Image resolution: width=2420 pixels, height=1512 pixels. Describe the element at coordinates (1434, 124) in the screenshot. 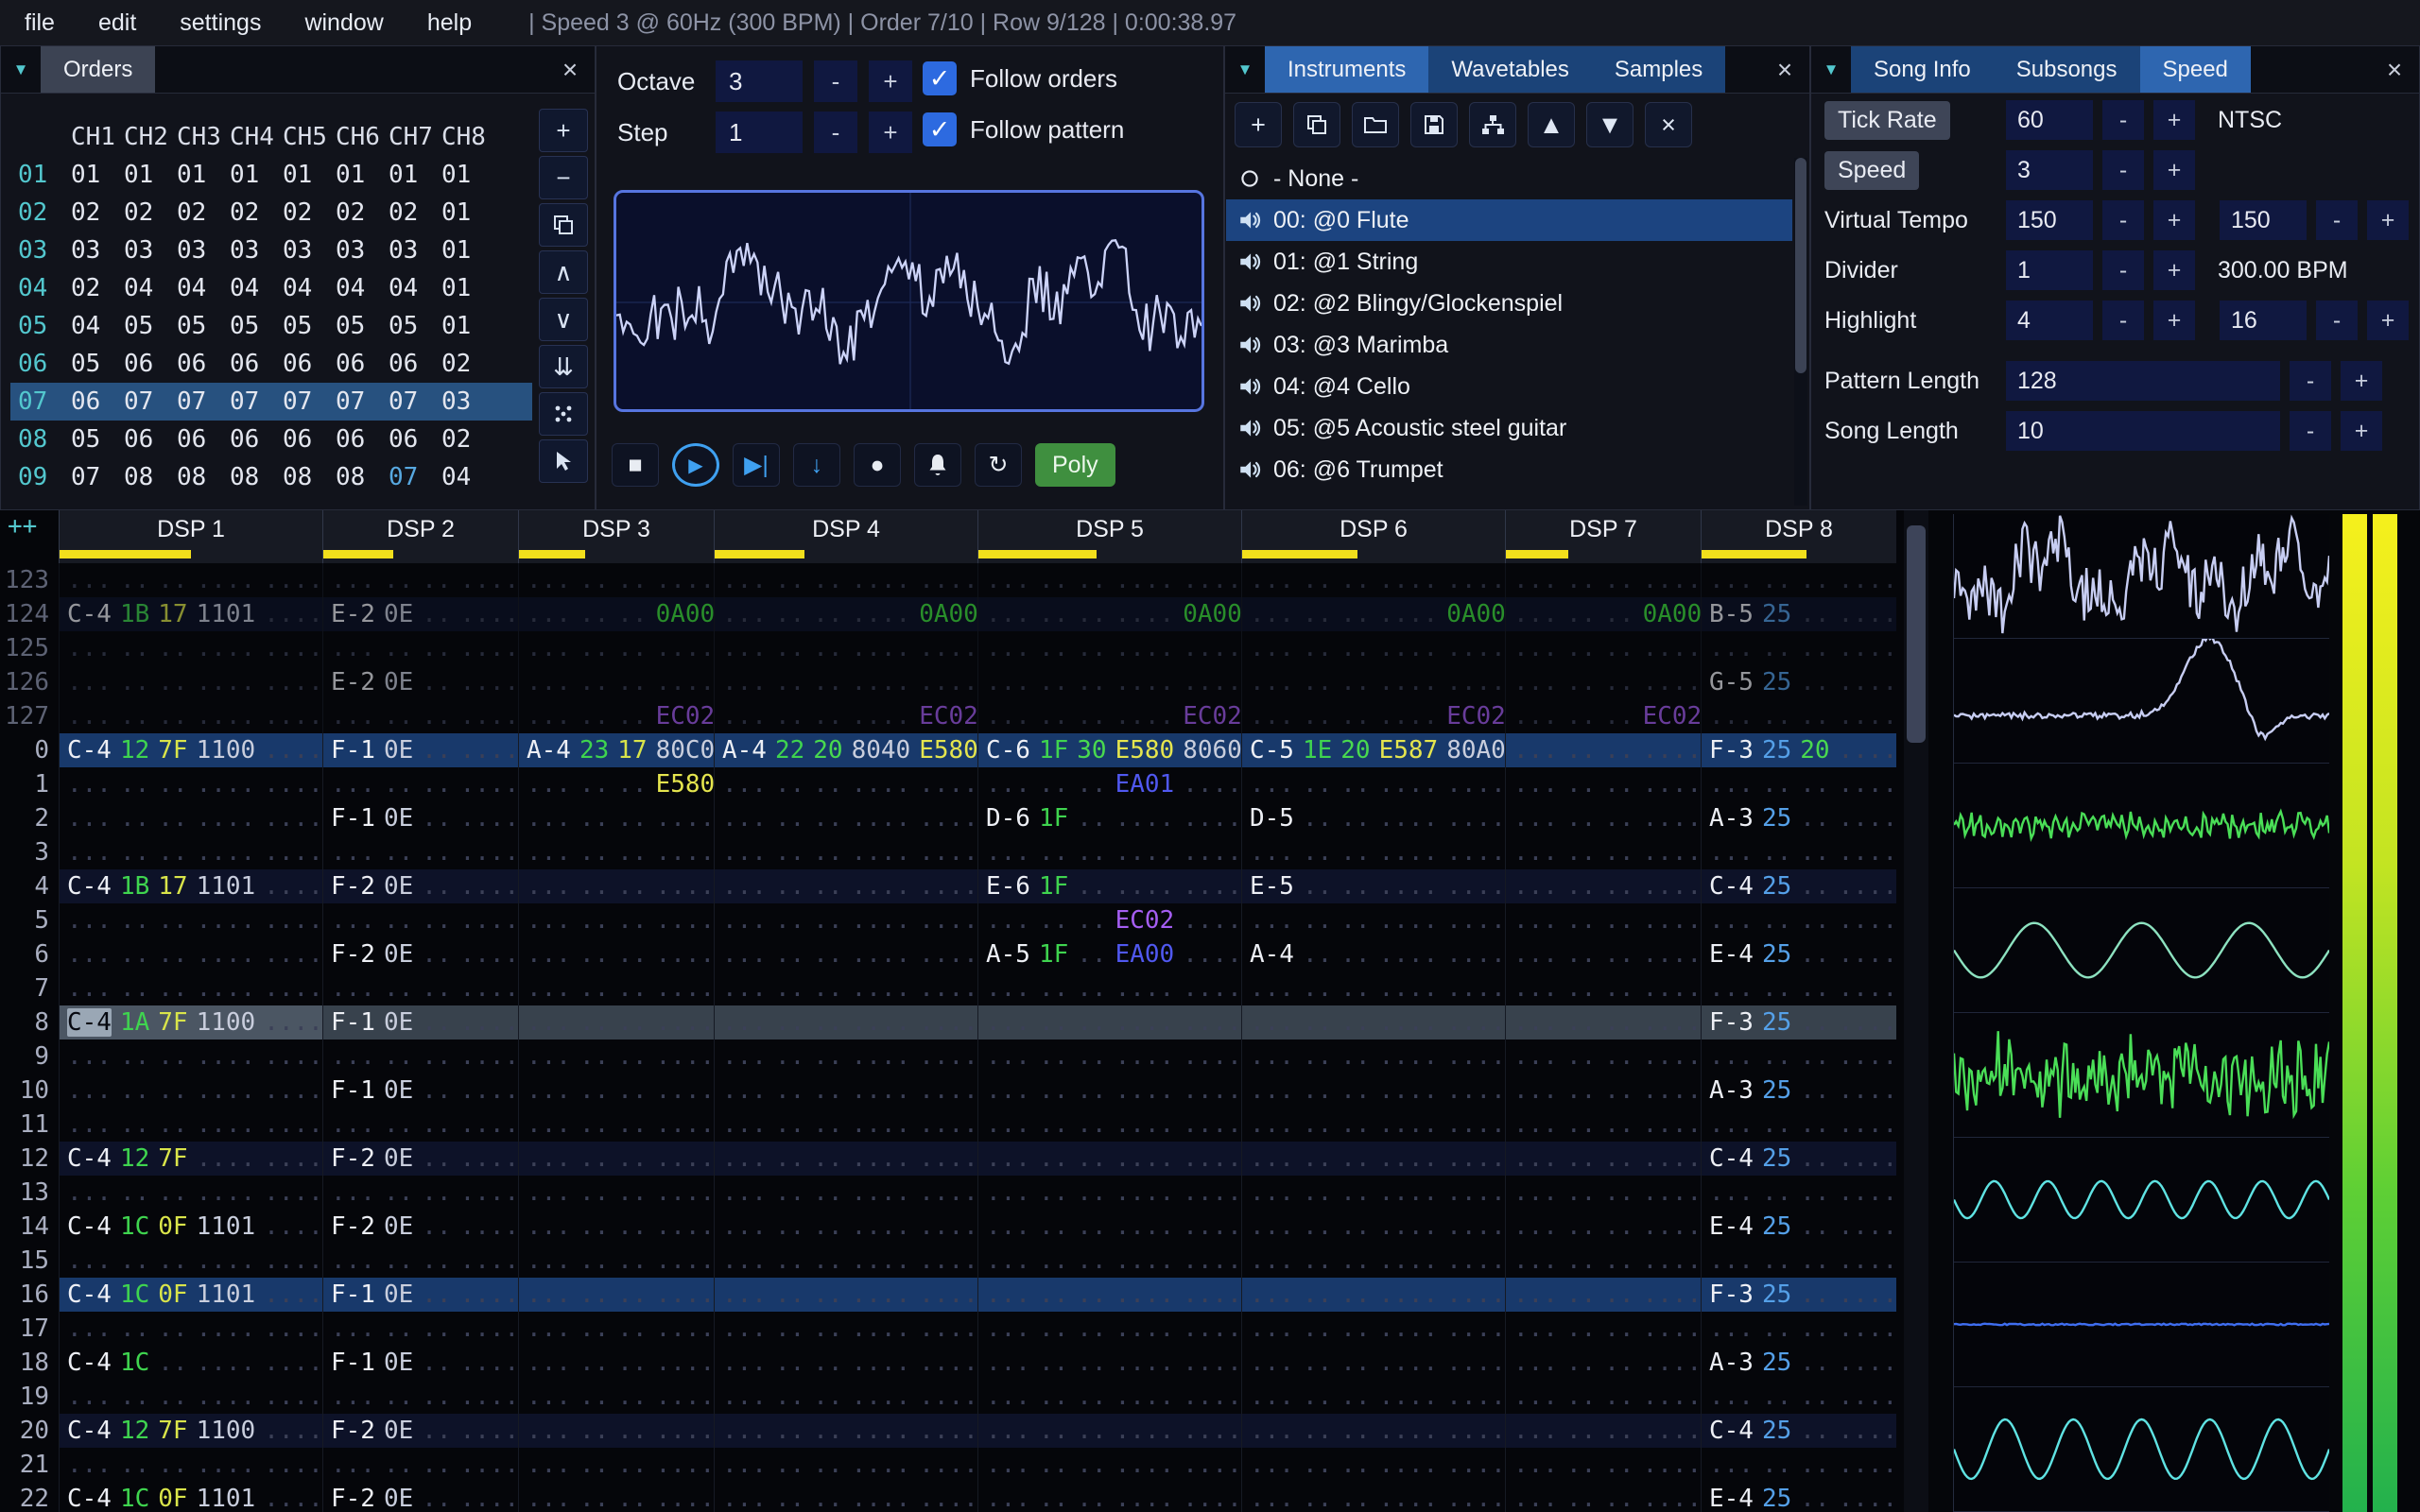

I see `save-instrument-button` at that location.